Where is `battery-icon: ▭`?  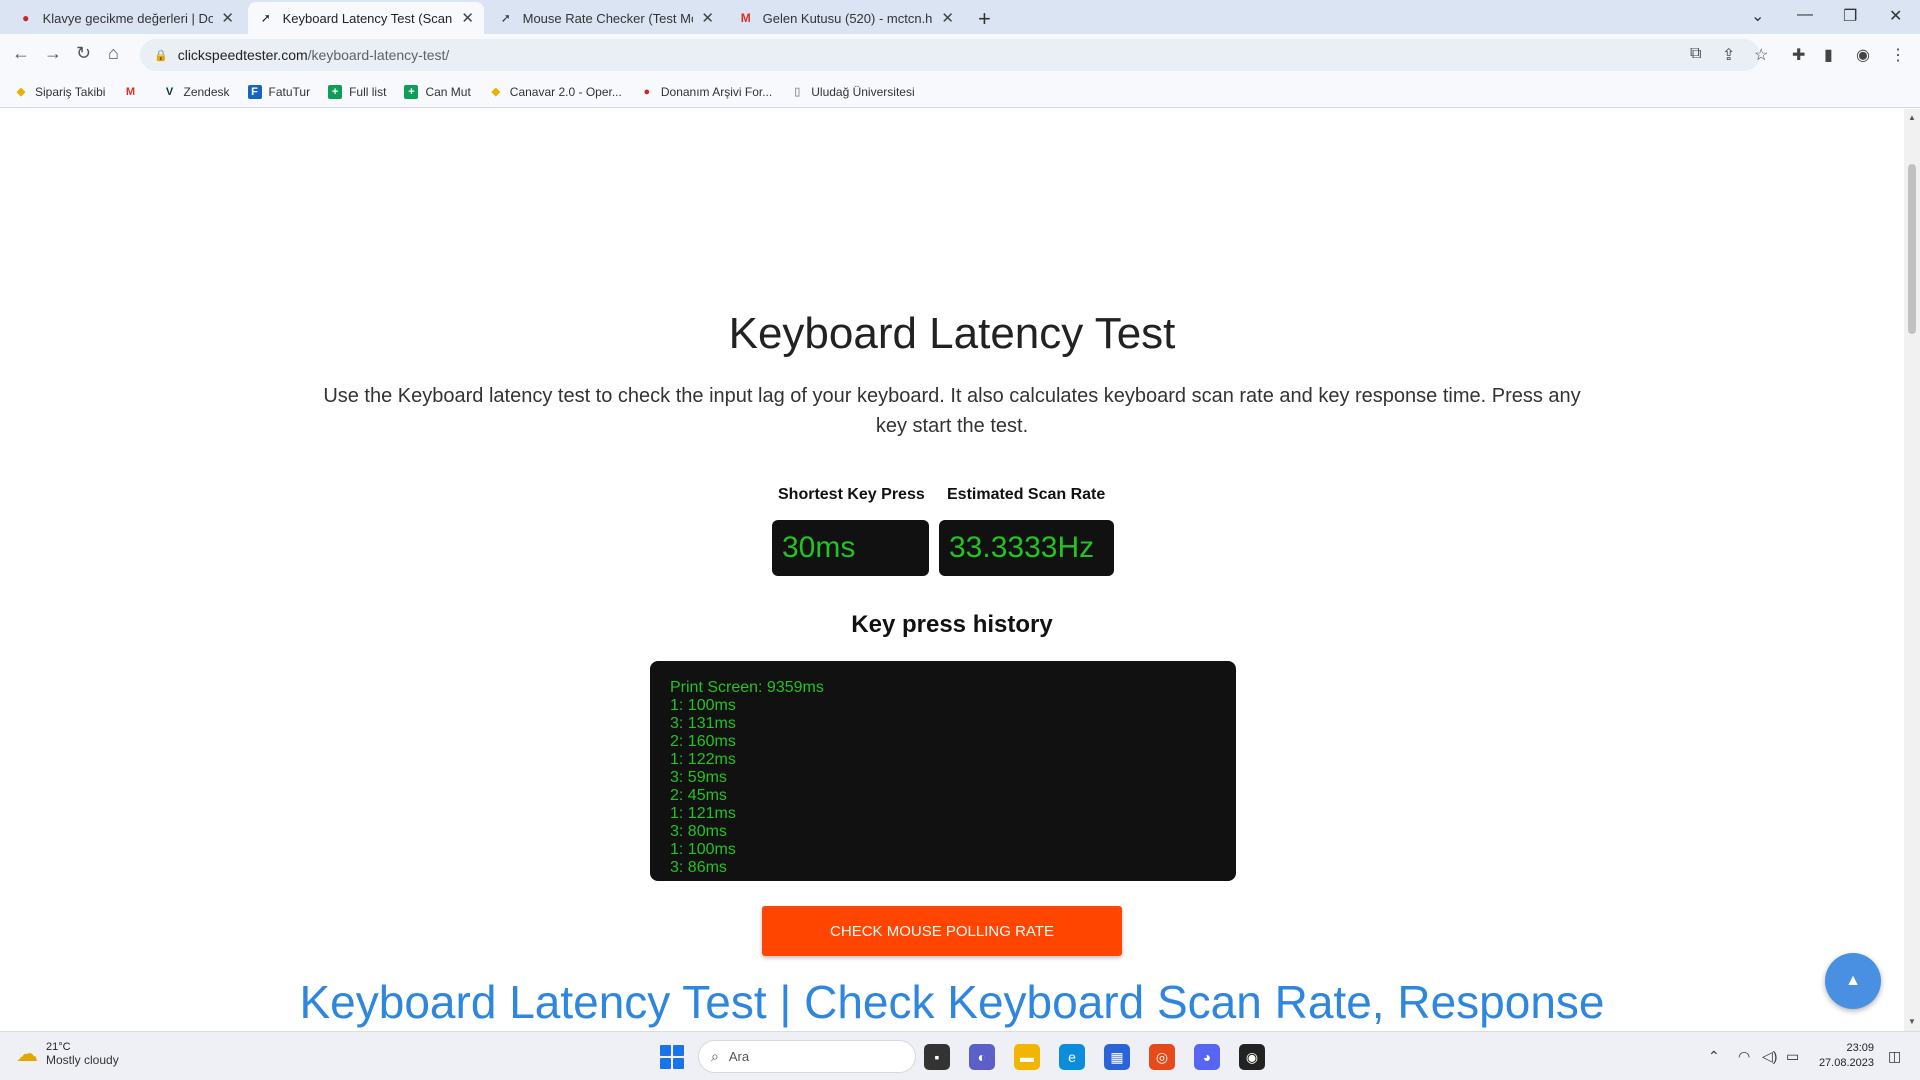
battery-icon: ▭ is located at coordinates (1792, 1056).